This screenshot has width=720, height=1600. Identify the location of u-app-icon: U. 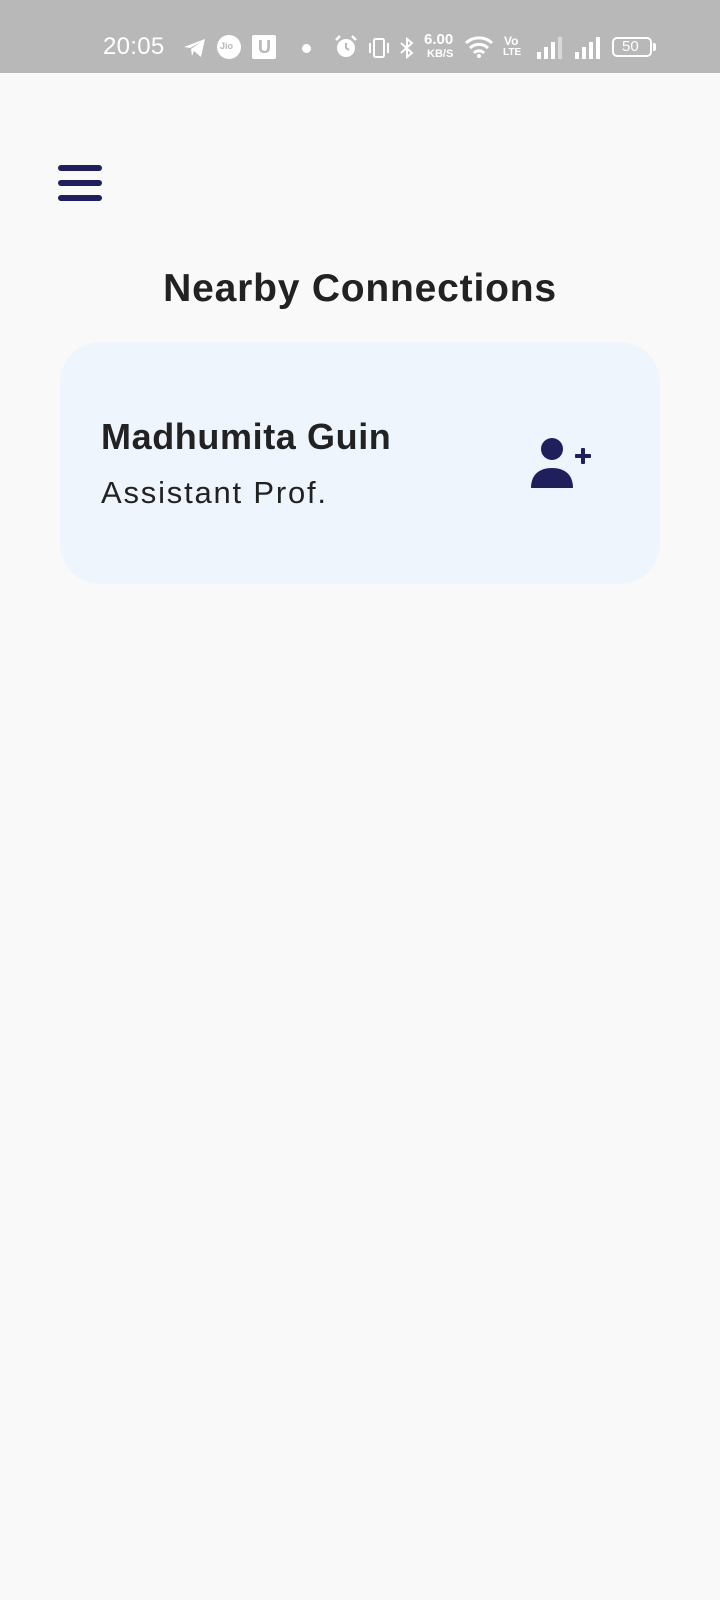
(264, 47).